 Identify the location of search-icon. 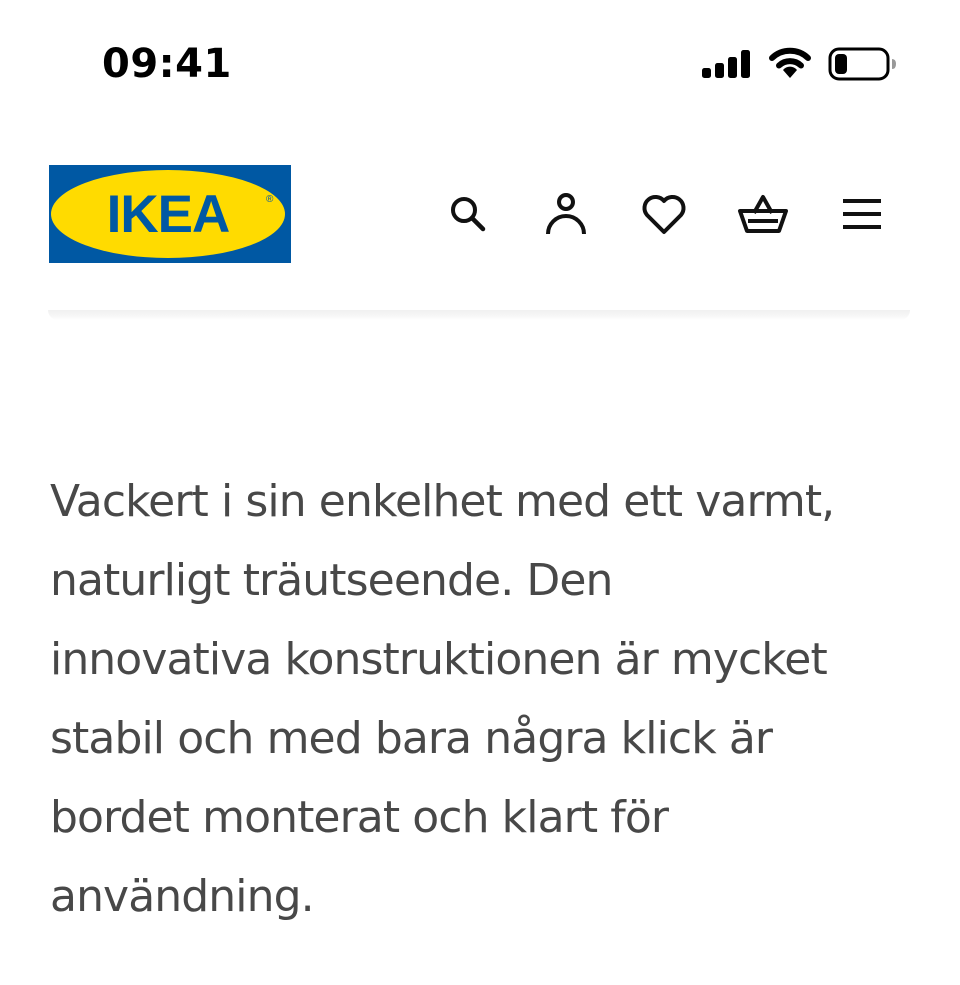
(468, 214).